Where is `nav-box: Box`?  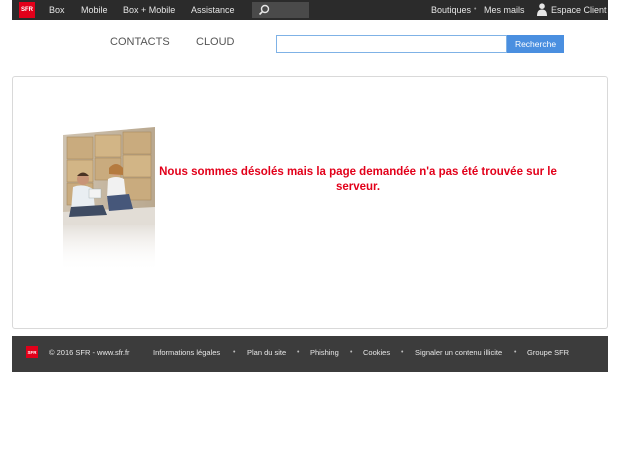
nav-box: Box is located at coordinates (57, 10).